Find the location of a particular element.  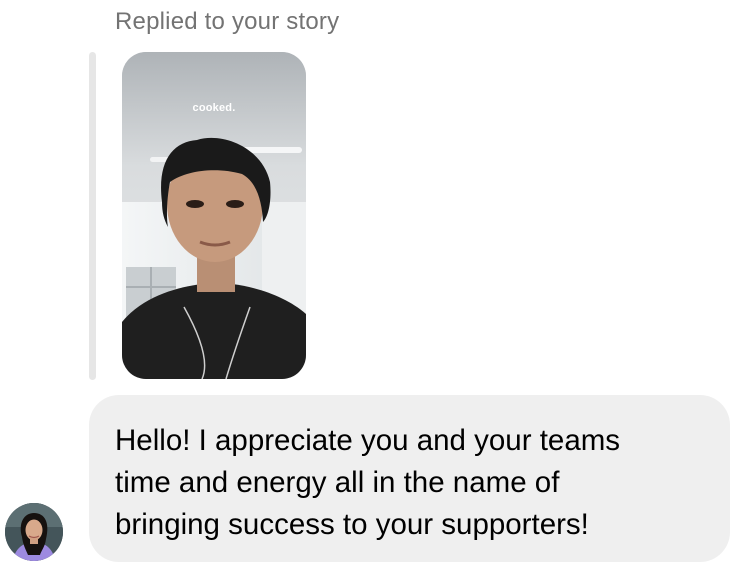

message-line: Hello! I appreciate you and your teams is located at coordinates (368, 440).